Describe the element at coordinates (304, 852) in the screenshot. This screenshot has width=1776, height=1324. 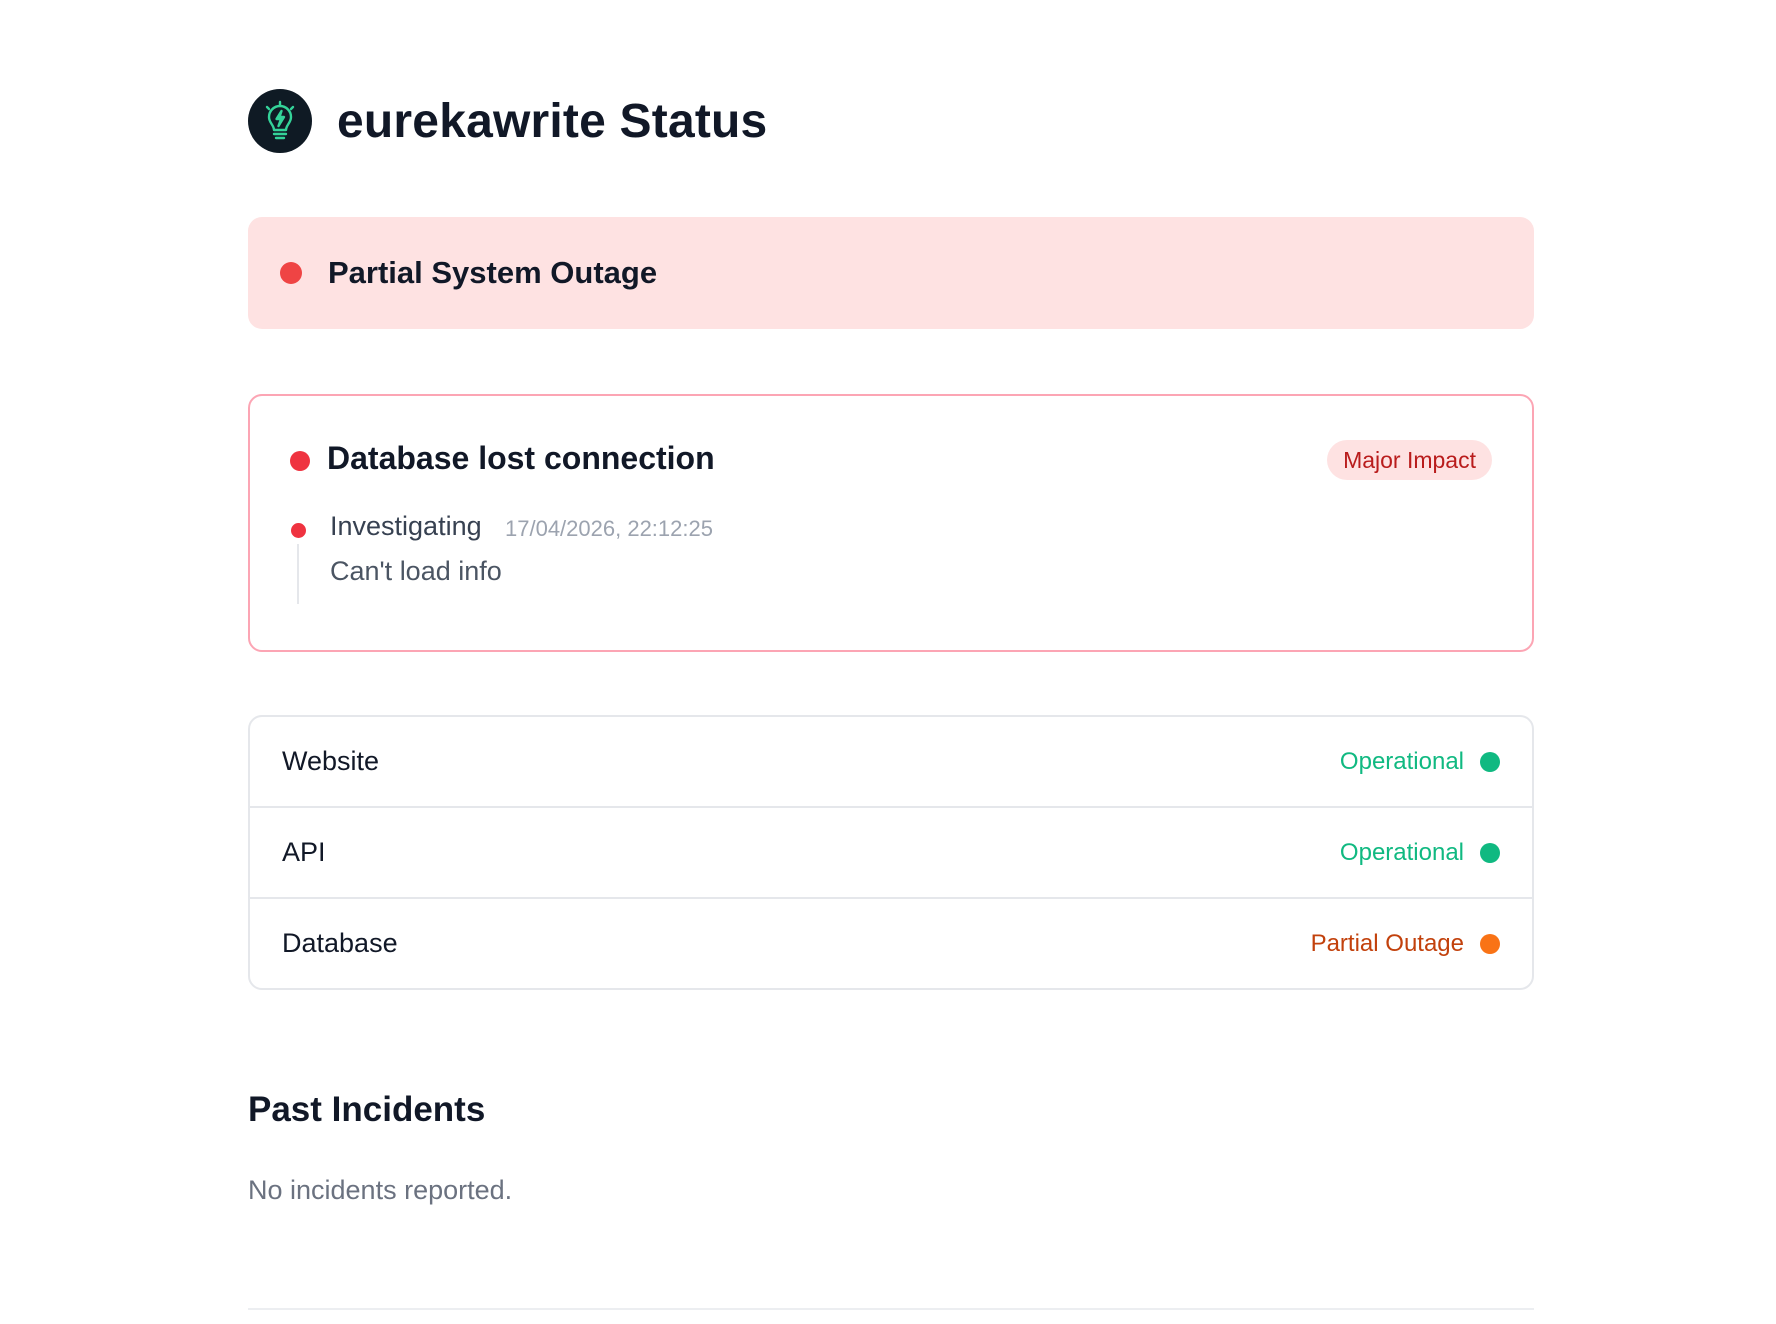
I see `component-name: API` at that location.